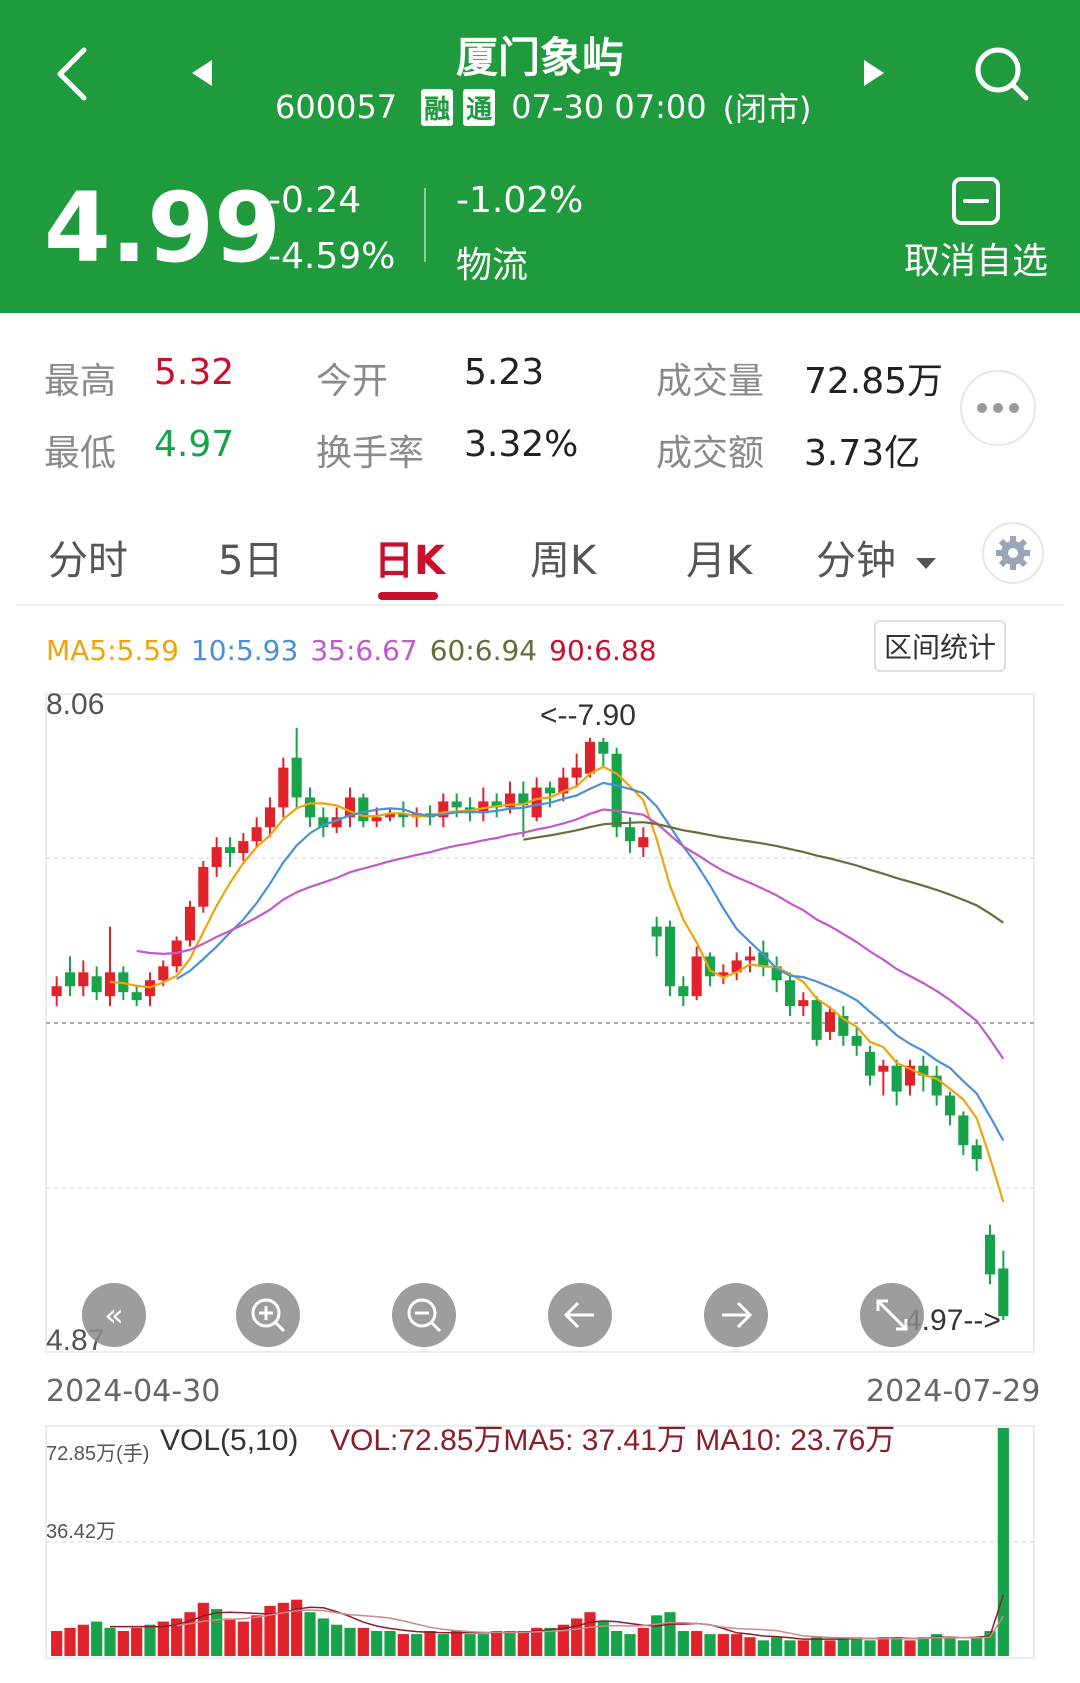 The width and height of the screenshot is (1080, 1683). I want to click on open-value: 5.23, so click(504, 372).